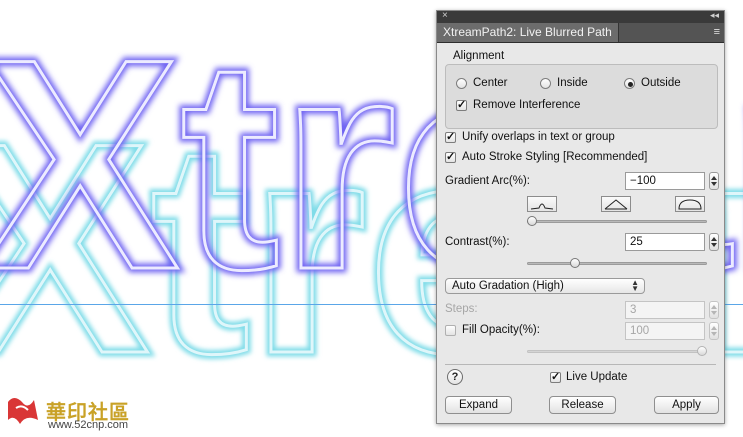  I want to click on gradient-arc-label: Gradient Arc(%):, so click(487, 181).